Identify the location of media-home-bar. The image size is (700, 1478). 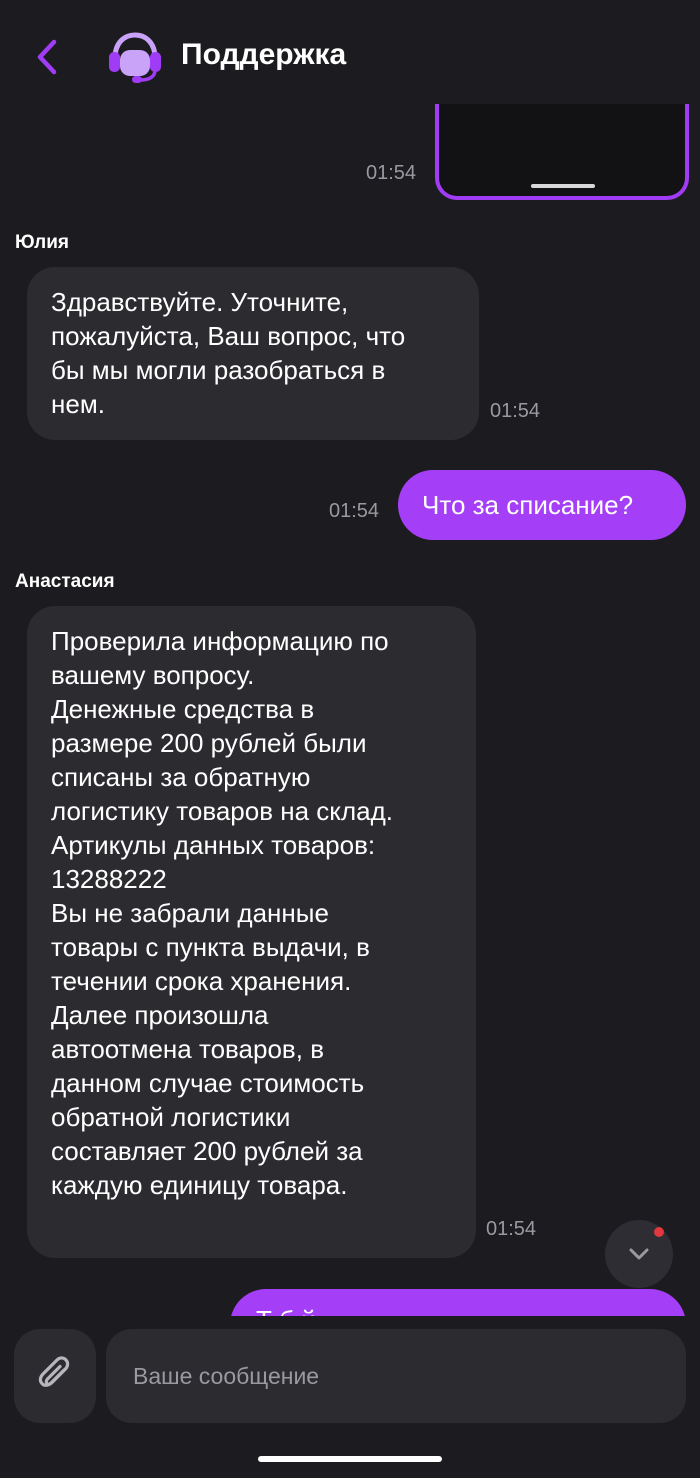
(563, 186).